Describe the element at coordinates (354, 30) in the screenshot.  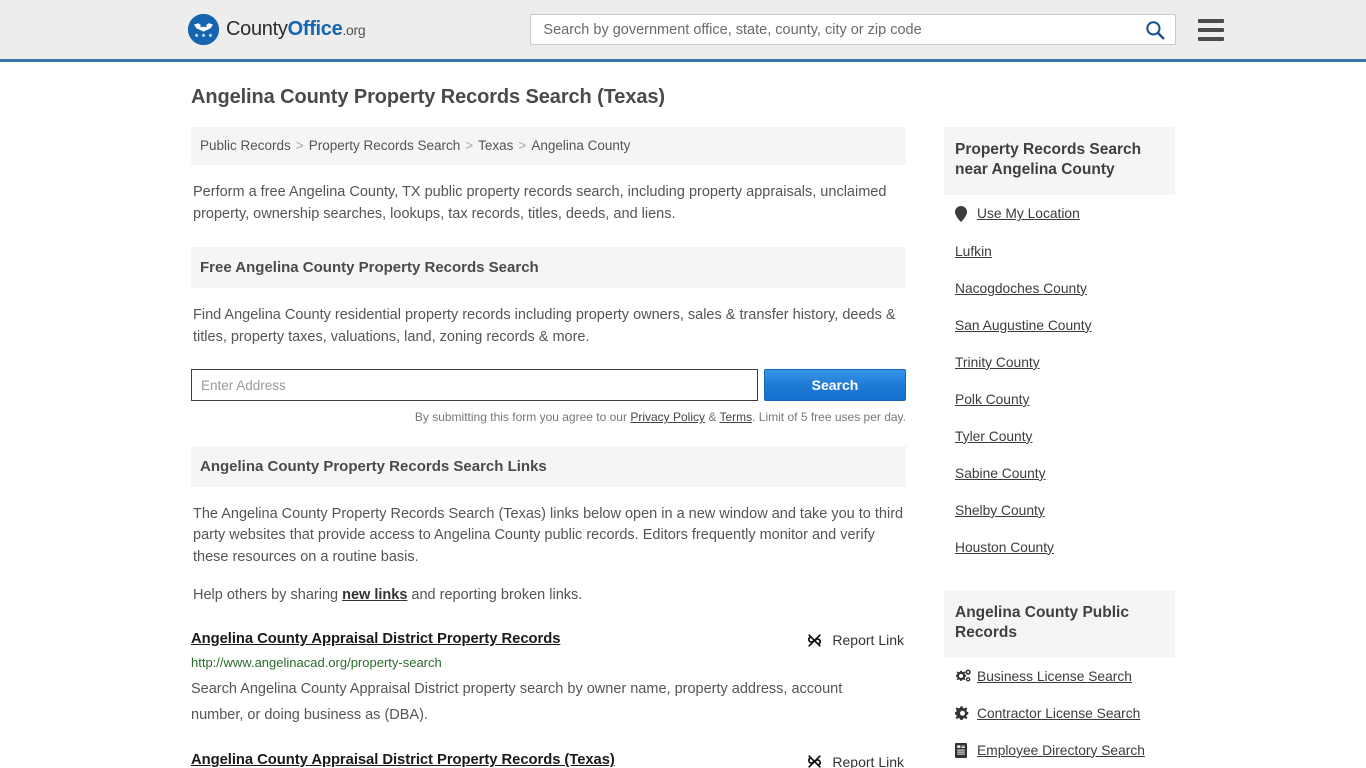
I see `brand-part-tld: .org` at that location.